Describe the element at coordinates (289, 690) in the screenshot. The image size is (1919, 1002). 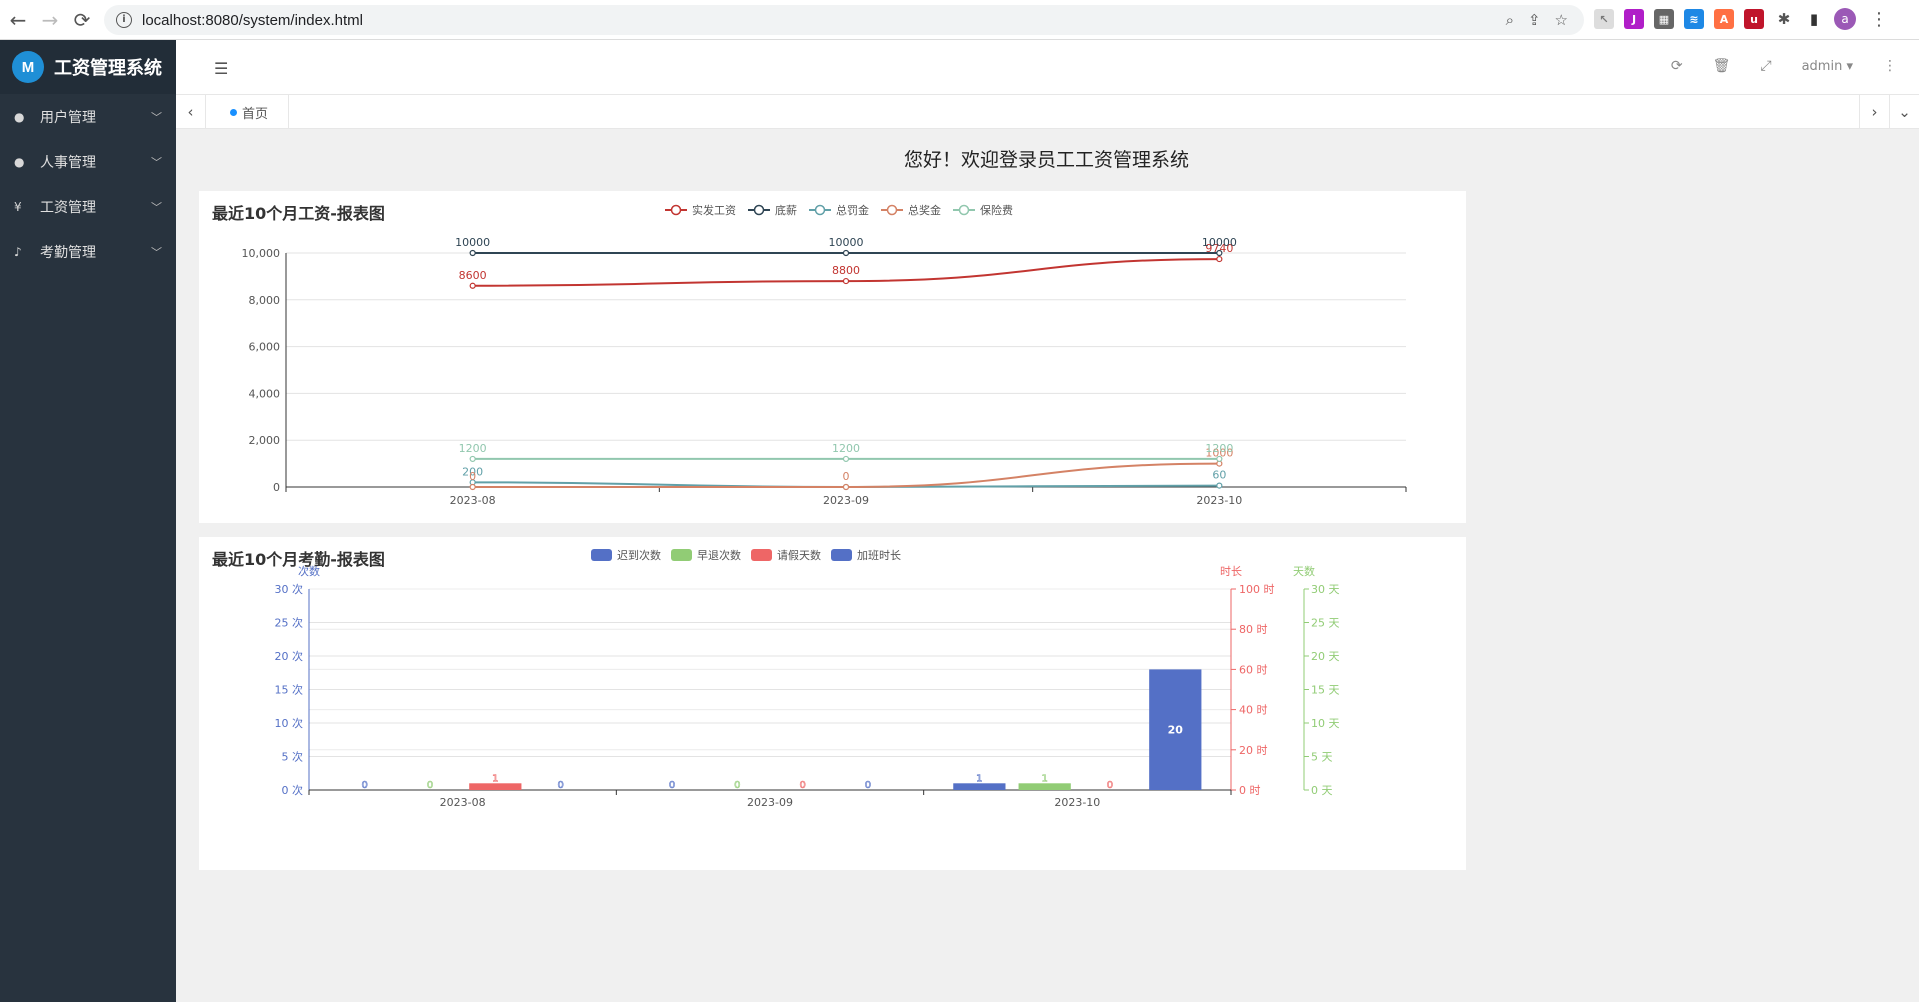
I see `y-tick-label: 15 次` at that location.